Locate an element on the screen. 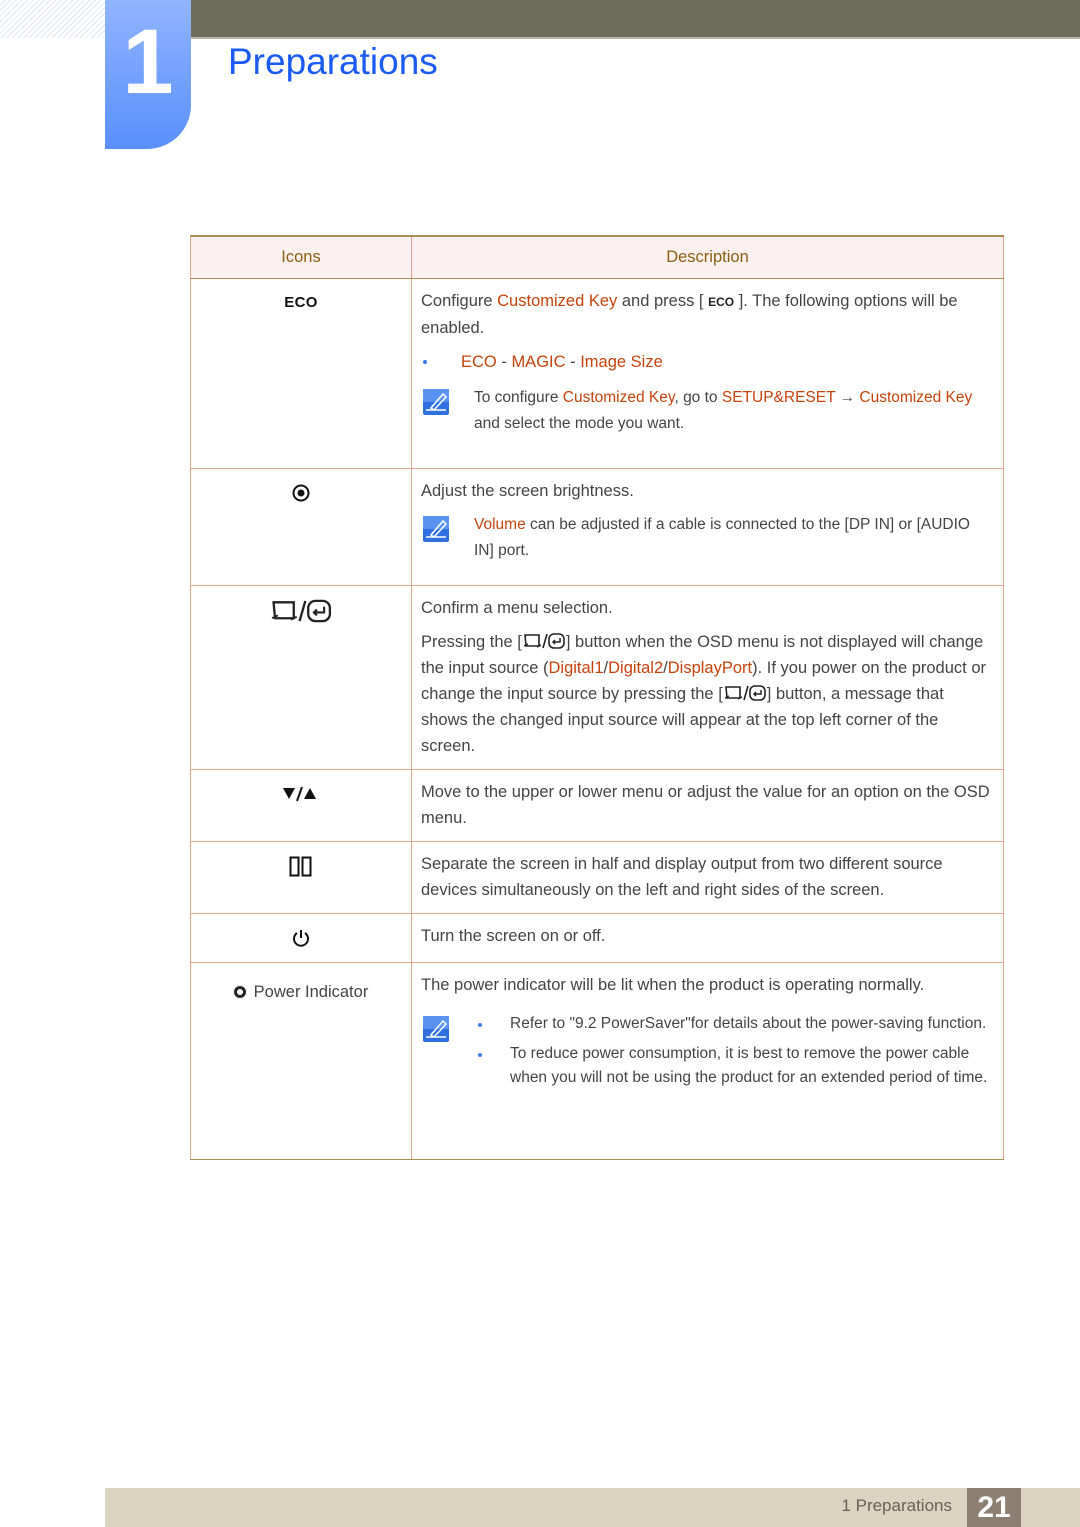 The height and width of the screenshot is (1527, 1080). text: Configure is located at coordinates (459, 300).